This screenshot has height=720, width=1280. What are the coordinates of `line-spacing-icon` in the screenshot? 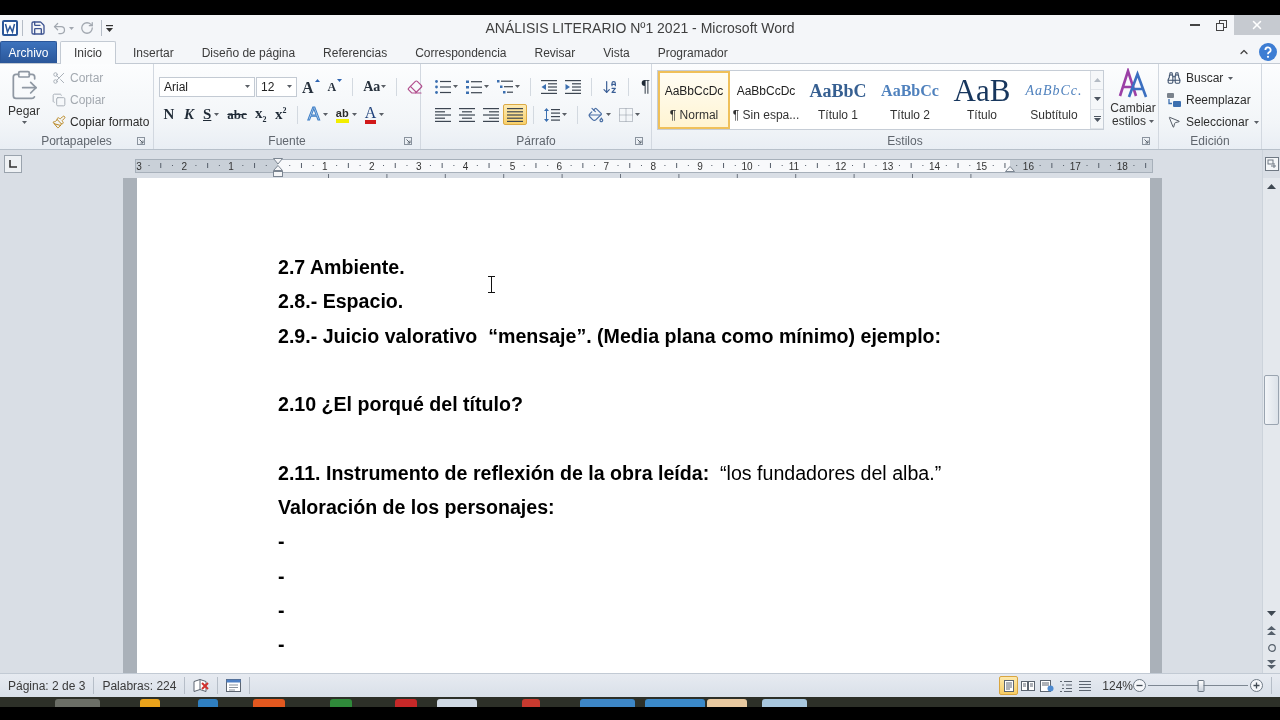 It's located at (552, 114).